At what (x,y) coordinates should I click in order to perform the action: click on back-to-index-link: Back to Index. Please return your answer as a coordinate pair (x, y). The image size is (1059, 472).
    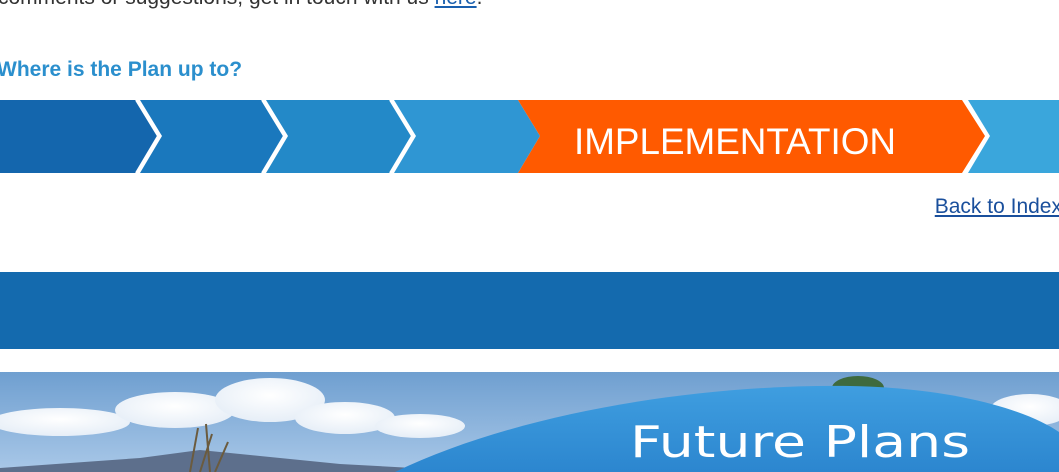
    Looking at the image, I should click on (997, 207).